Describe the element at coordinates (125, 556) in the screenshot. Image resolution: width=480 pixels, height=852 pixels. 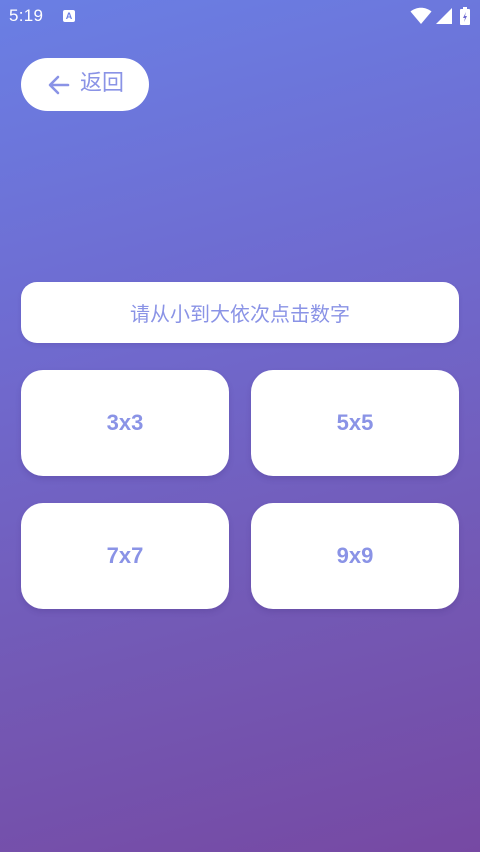
I see `grid-7x7-button: 7x7` at that location.